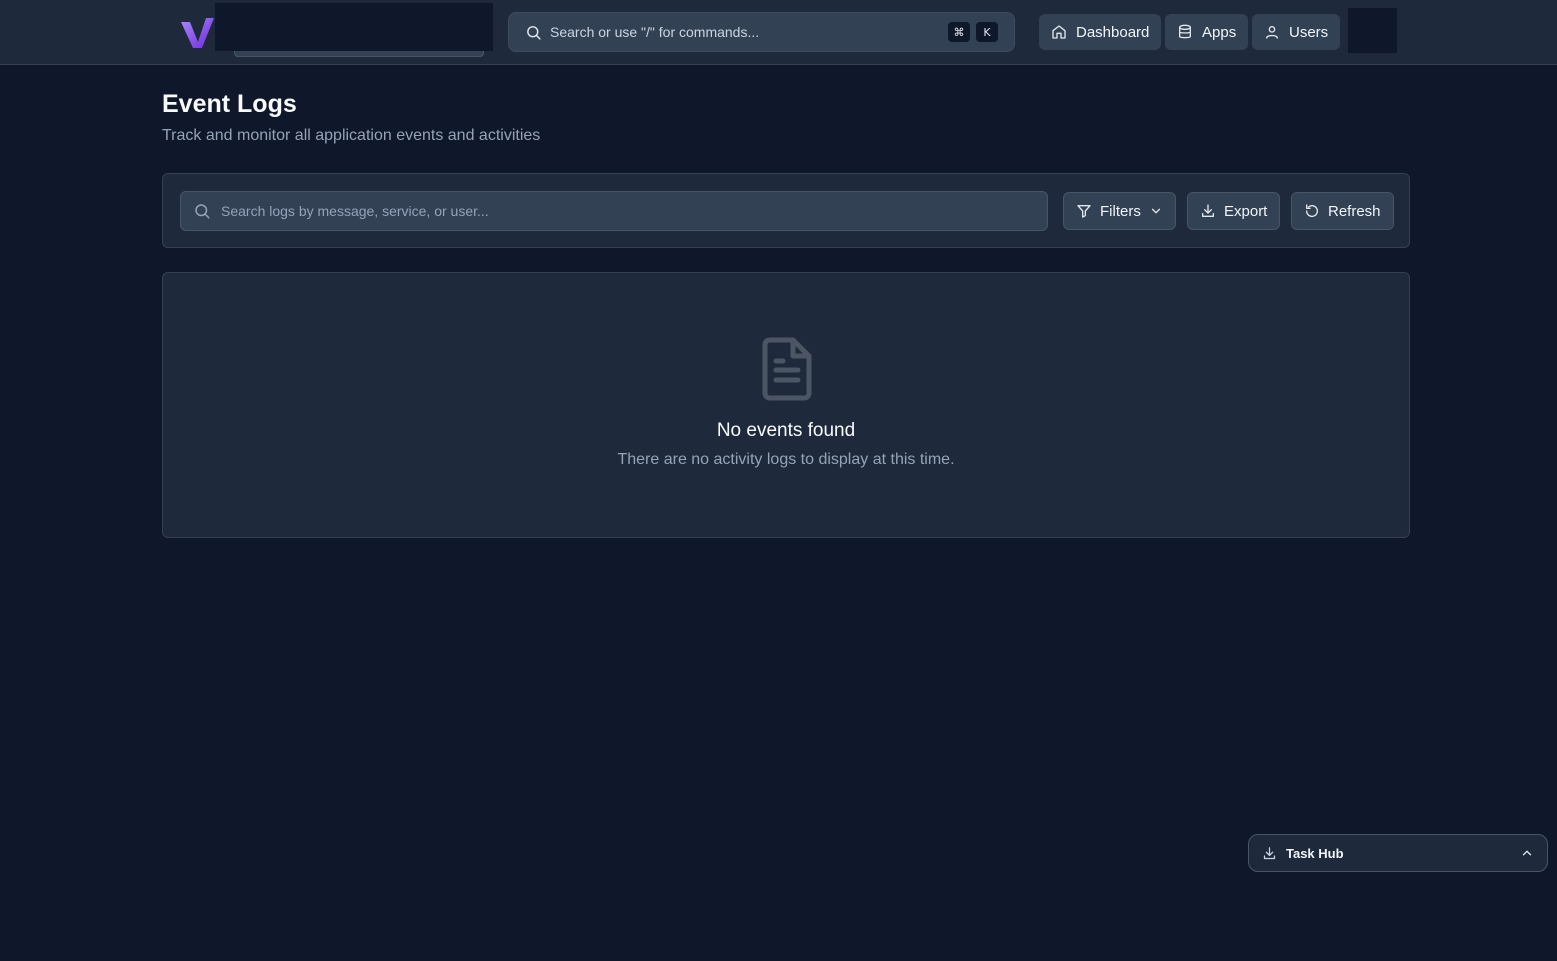 This screenshot has height=961, width=1557. I want to click on command-search-bar: Search or use "/" for commands... ⌘ K, so click(761, 32).